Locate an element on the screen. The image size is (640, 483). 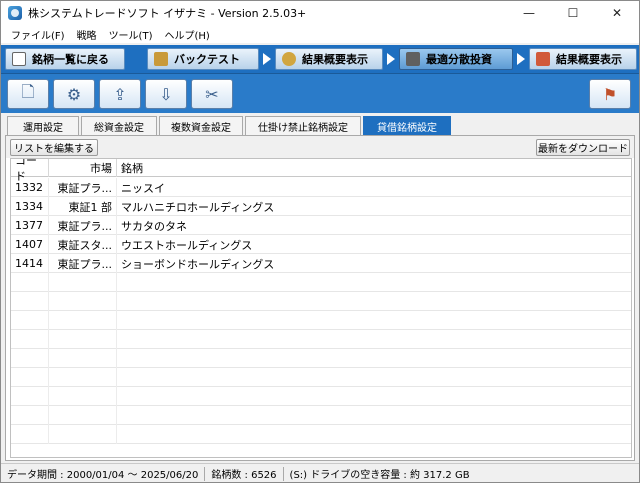
cell-name: ニッスイ is located at coordinates (143, 188).